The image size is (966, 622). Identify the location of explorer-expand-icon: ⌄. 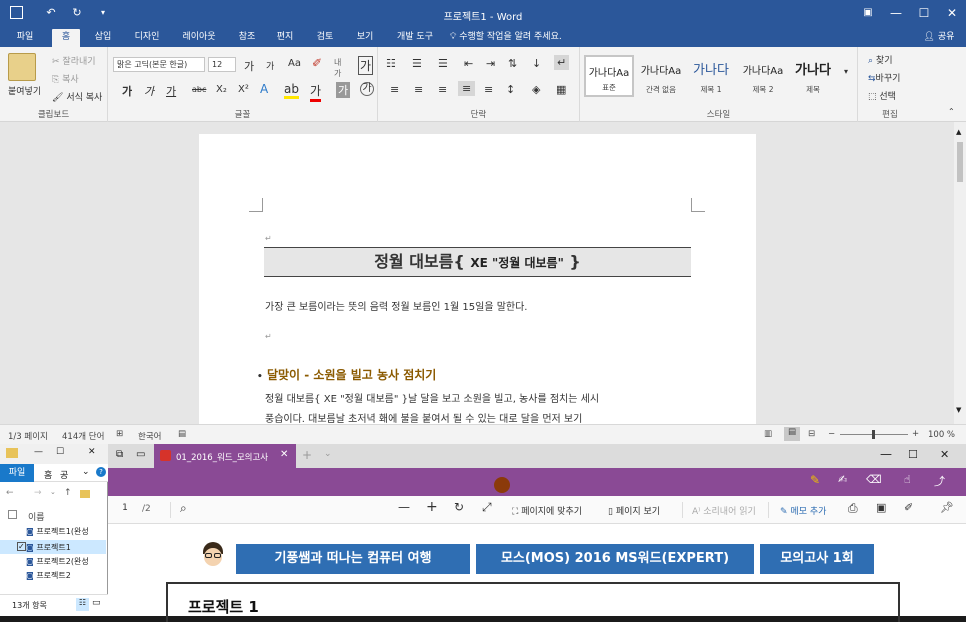
(86, 472).